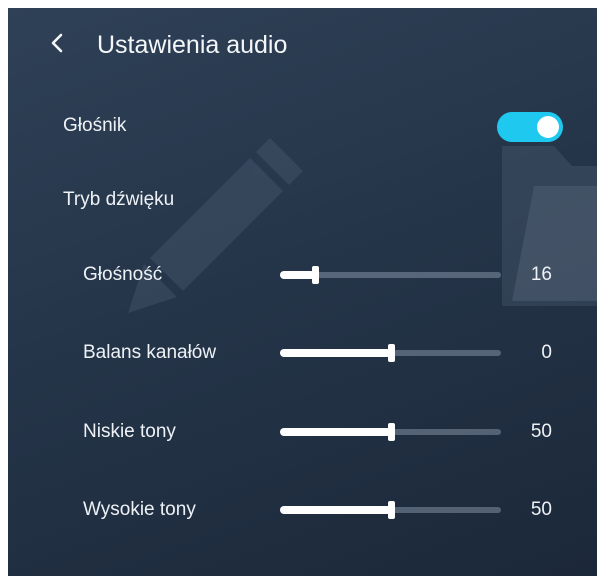 This screenshot has width=605, height=583. Describe the element at coordinates (192, 45) in the screenshot. I see `page-title: Ustawienia audio` at that location.